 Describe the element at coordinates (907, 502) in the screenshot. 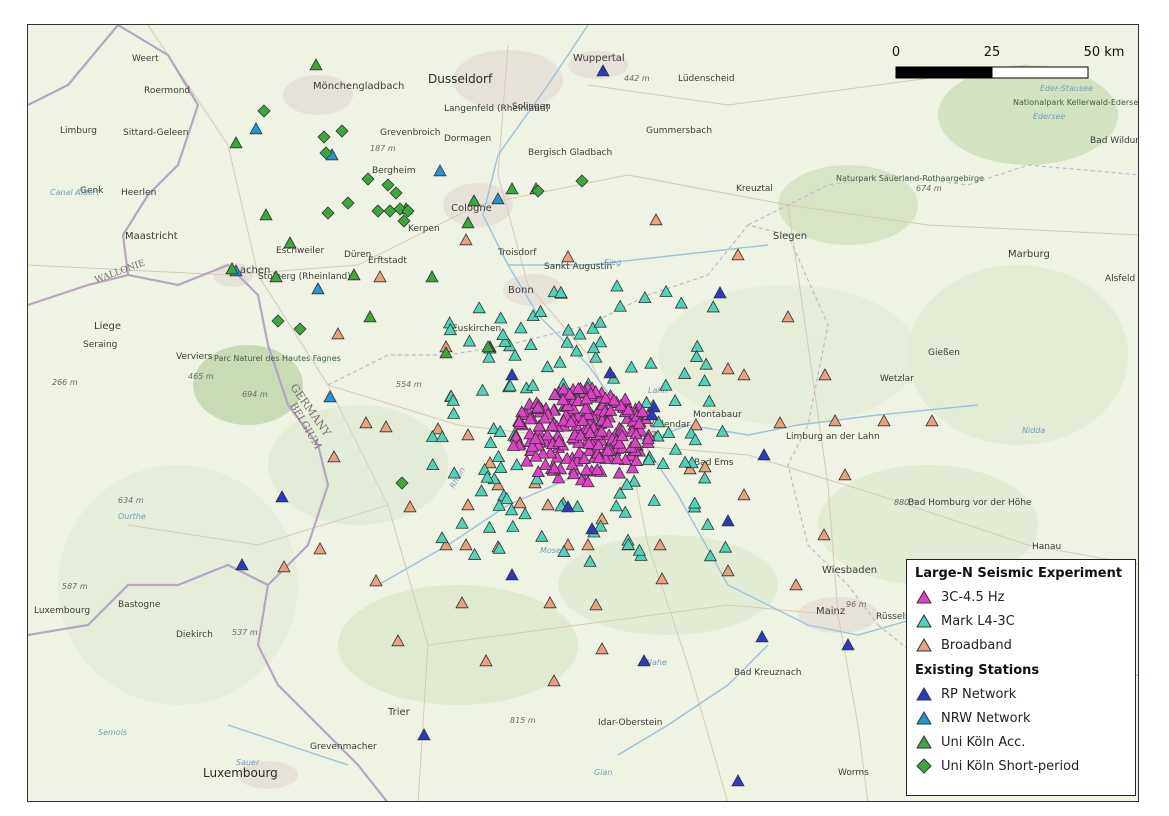

I see `svg-text: 880 m` at that location.